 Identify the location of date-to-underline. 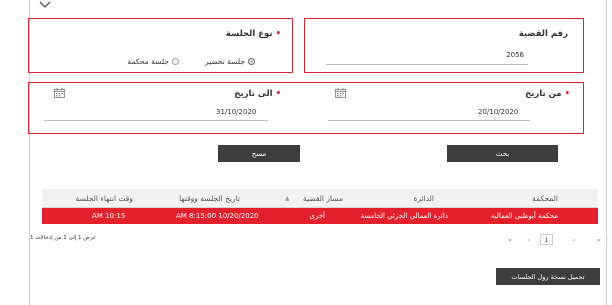
(156, 120).